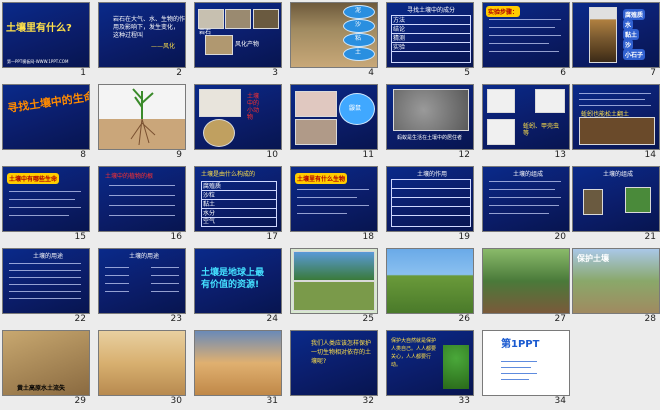 This screenshot has height=410, width=660. What do you see at coordinates (526, 363) in the screenshot?
I see `slide-34-preview: 第1PPT` at bounding box center [526, 363].